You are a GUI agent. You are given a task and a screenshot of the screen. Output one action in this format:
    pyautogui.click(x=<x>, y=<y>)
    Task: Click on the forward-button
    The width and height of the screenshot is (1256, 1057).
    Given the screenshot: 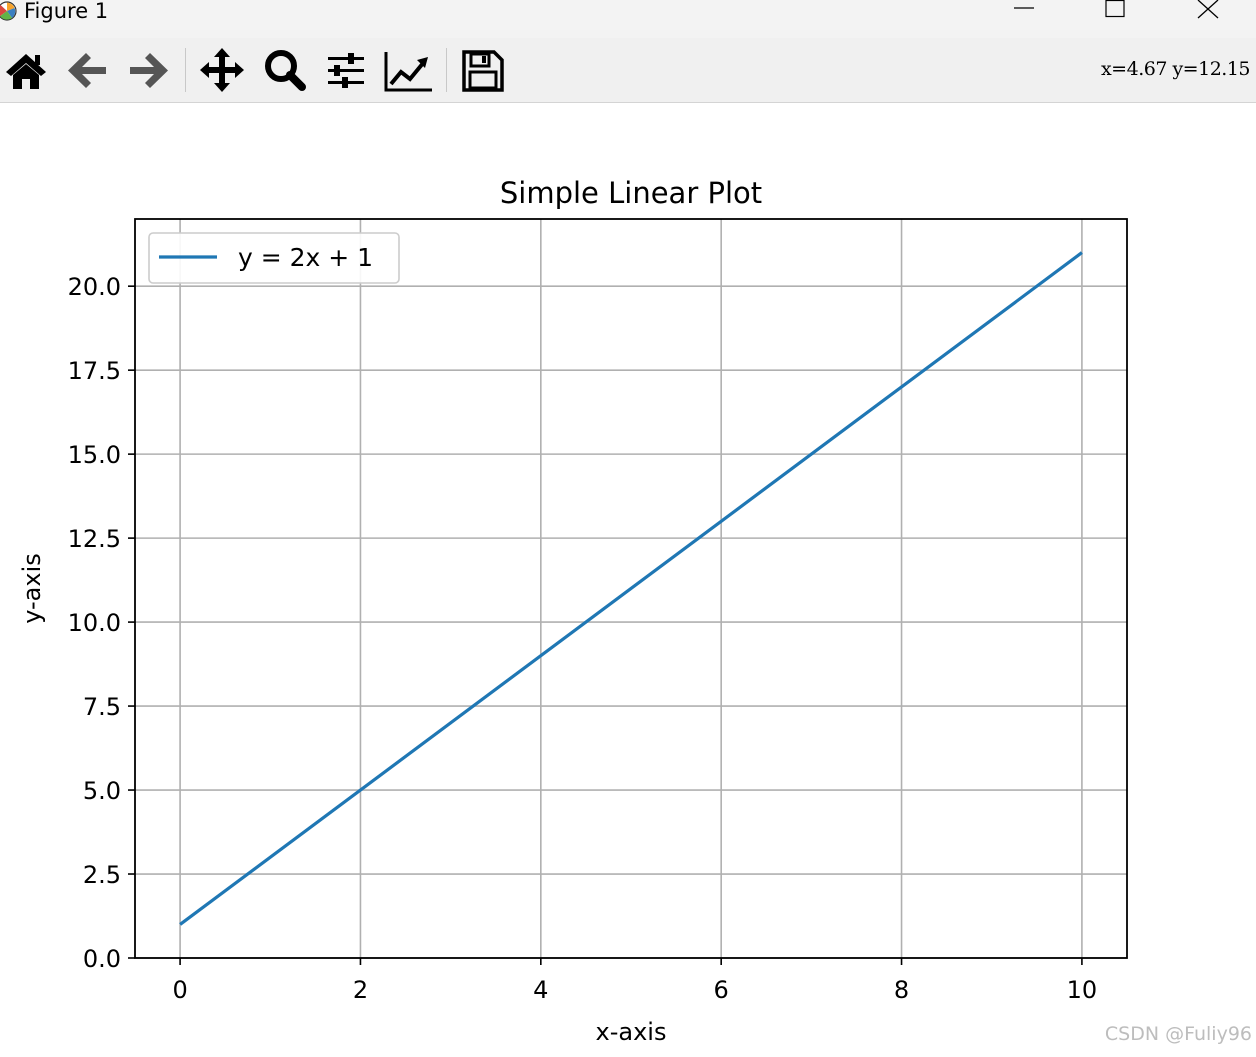 What is the action you would take?
    pyautogui.click(x=148, y=70)
    